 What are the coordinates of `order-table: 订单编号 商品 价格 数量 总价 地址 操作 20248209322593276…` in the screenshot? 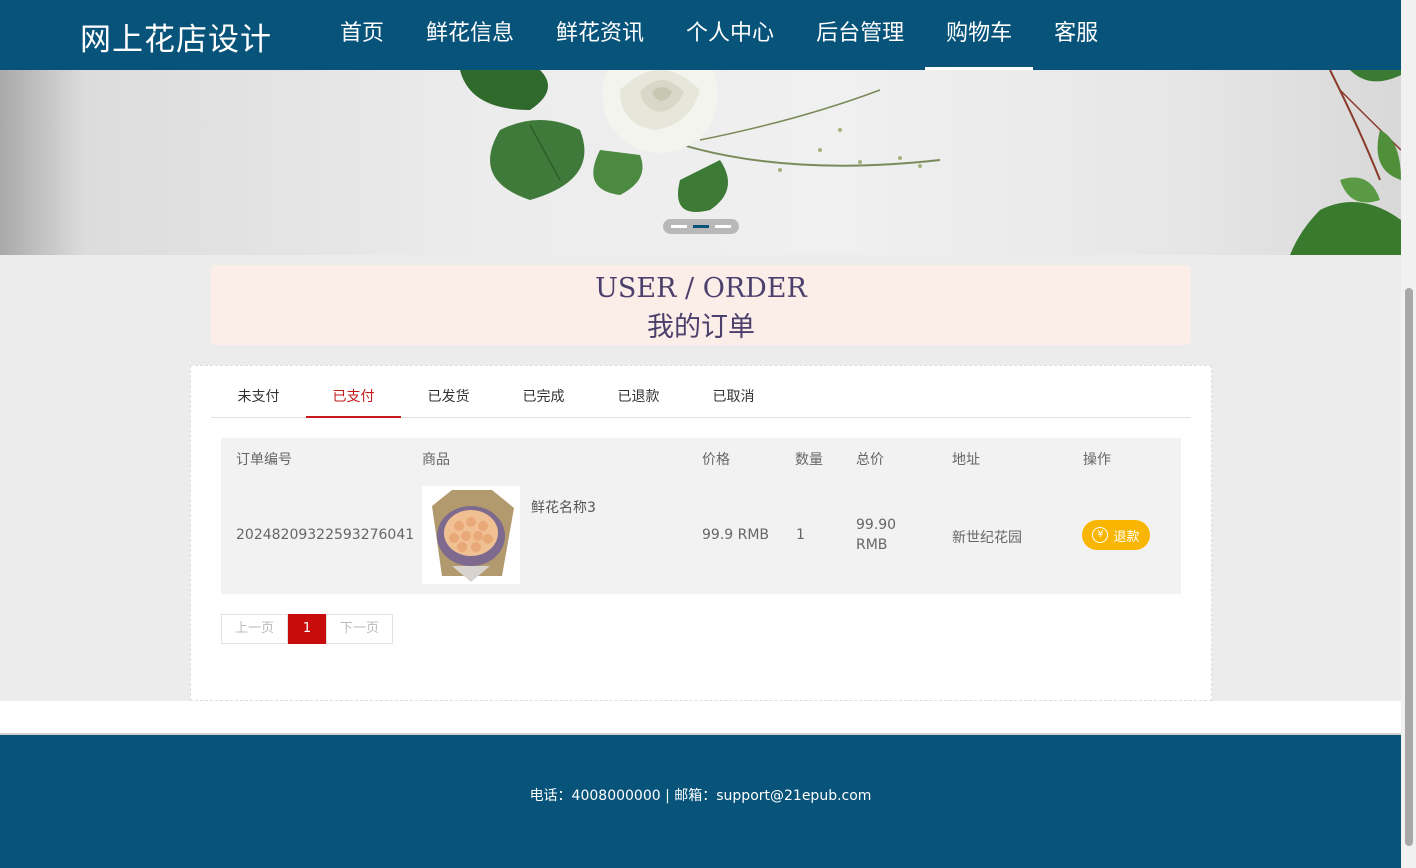 It's located at (701, 516).